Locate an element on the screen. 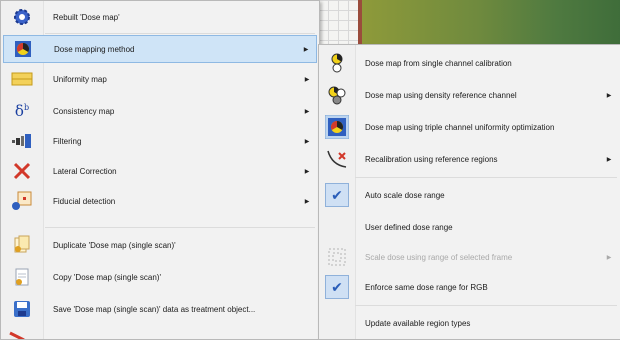 This screenshot has height=340, width=620. menu-item-copy-dose-map: Copy 'Dose map (single scan)' is located at coordinates (160, 277).